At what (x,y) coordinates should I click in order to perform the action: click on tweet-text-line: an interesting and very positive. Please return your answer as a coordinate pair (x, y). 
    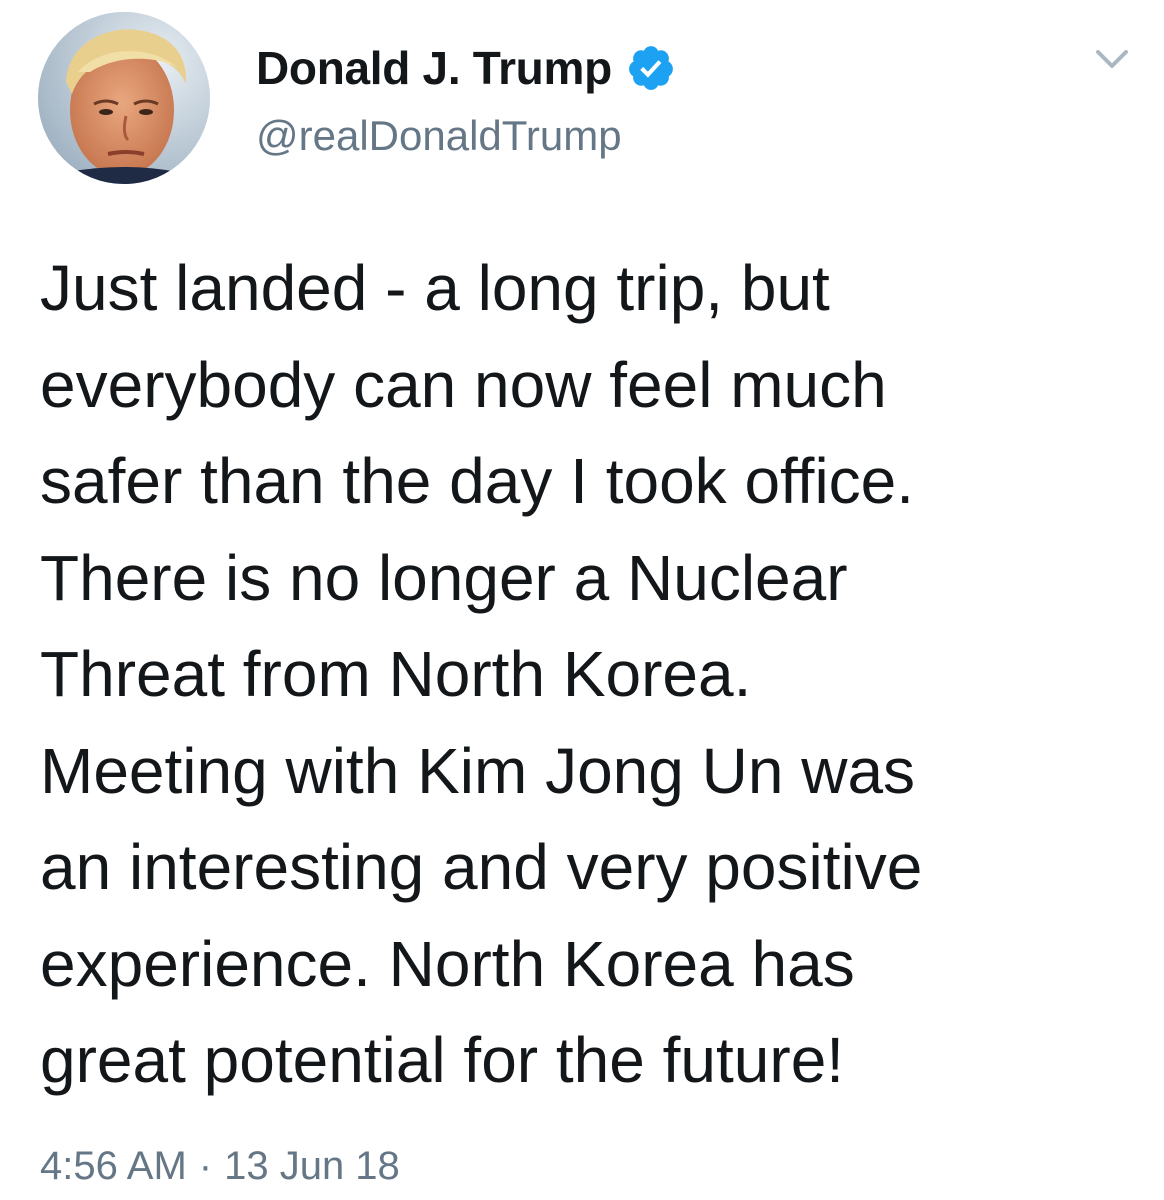
    Looking at the image, I should click on (481, 867).